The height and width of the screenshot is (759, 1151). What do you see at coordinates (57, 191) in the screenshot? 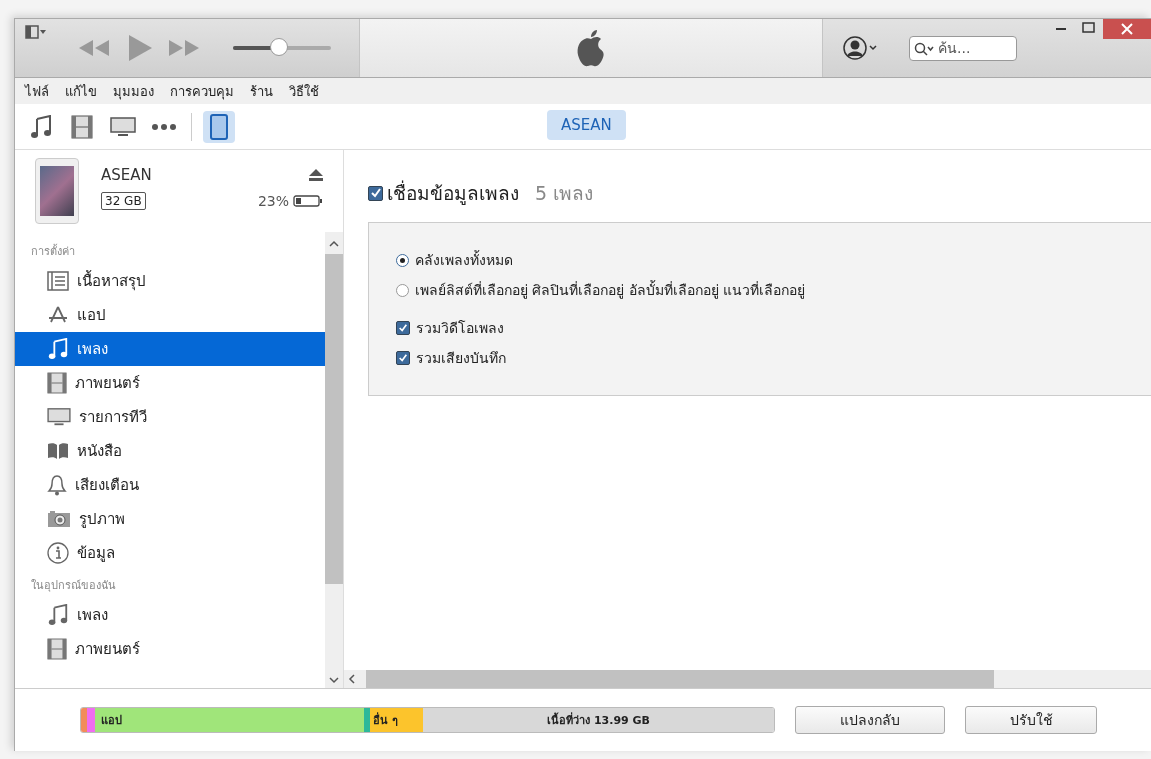
I see `tablet-thumbnail` at bounding box center [57, 191].